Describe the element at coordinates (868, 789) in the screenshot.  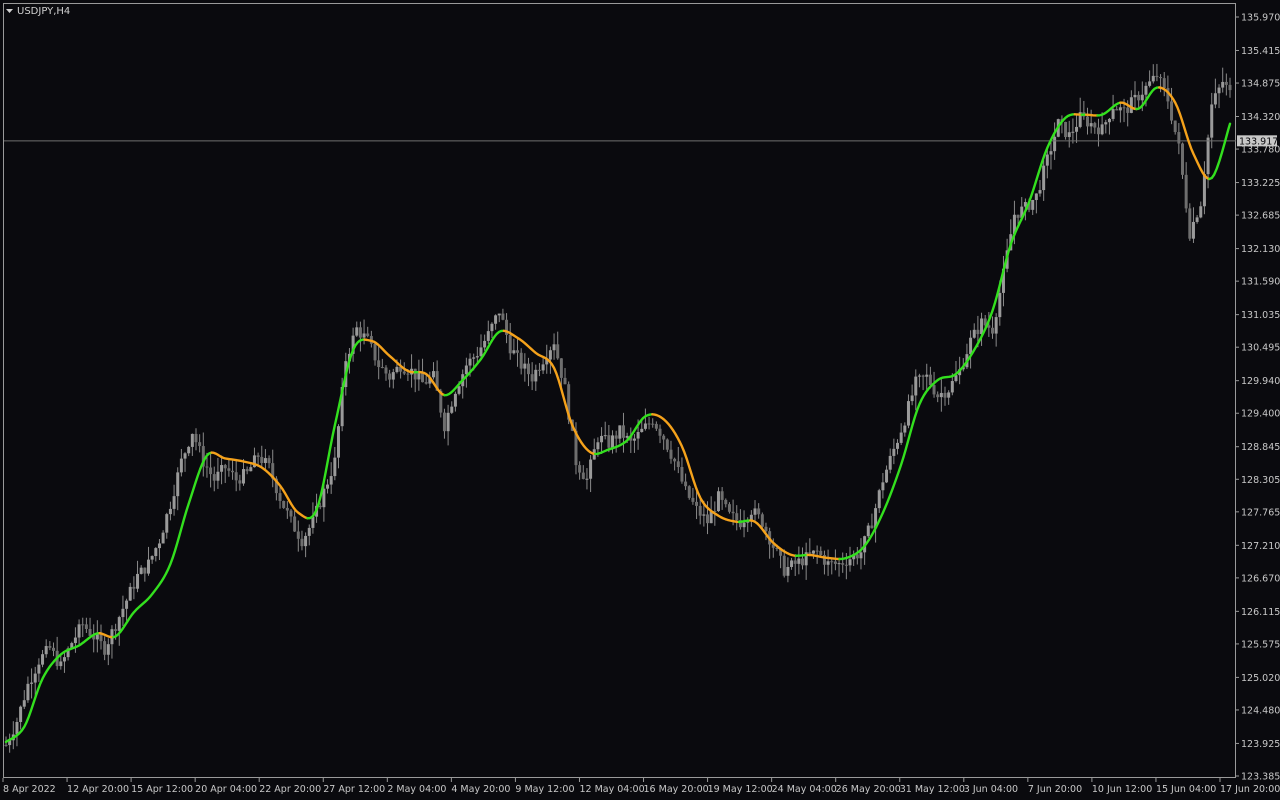
I see `x-tick-label: 26 May 20:00` at that location.